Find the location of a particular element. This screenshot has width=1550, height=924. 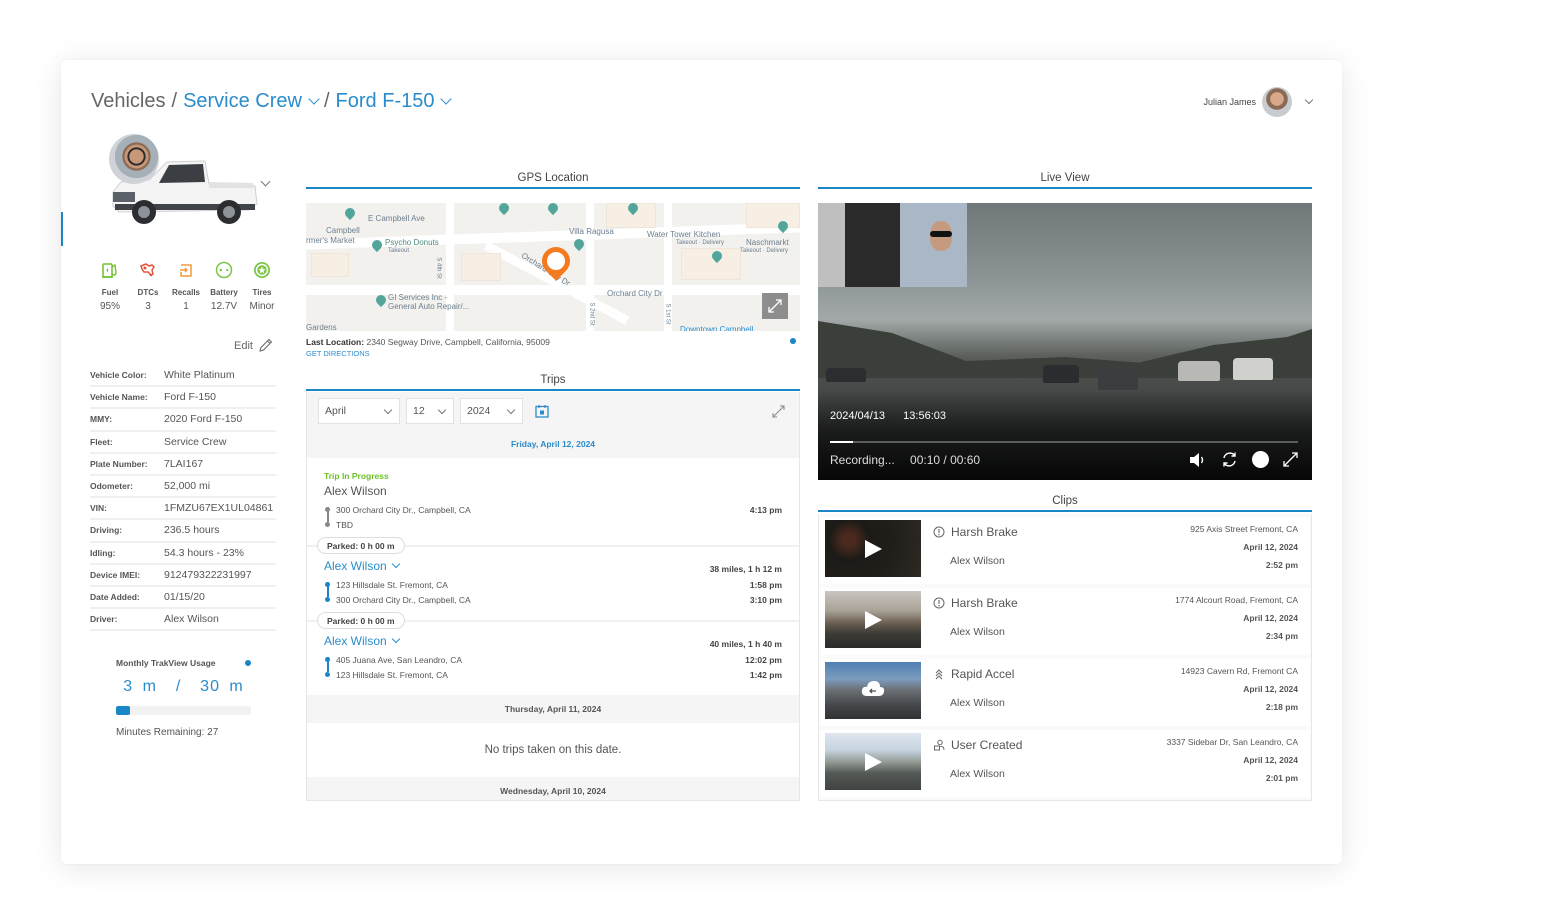

detail-row: Idling: 54.3 hours - 23% is located at coordinates (183, 554).